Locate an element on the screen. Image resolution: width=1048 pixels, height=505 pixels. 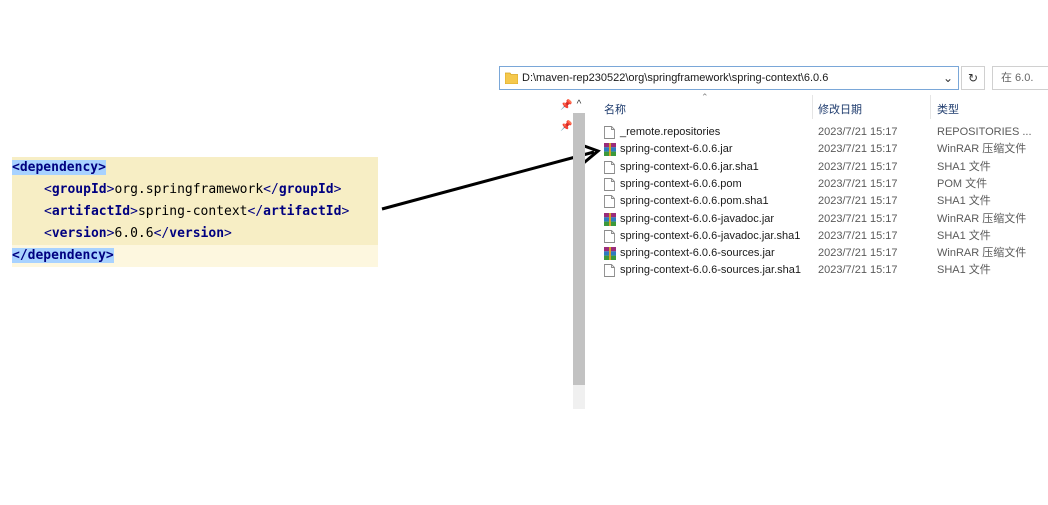
column-header-name: 名称 is located at coordinates (615, 109).